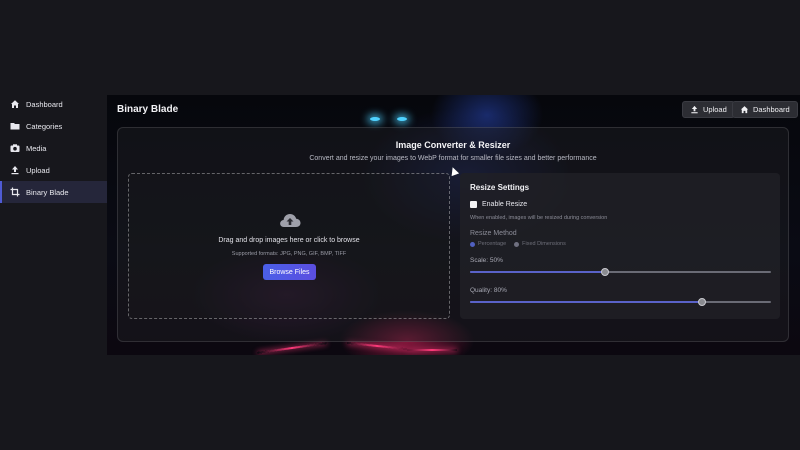 The width and height of the screenshot is (800, 450). I want to click on enable-resize-checkbox, so click(473, 204).